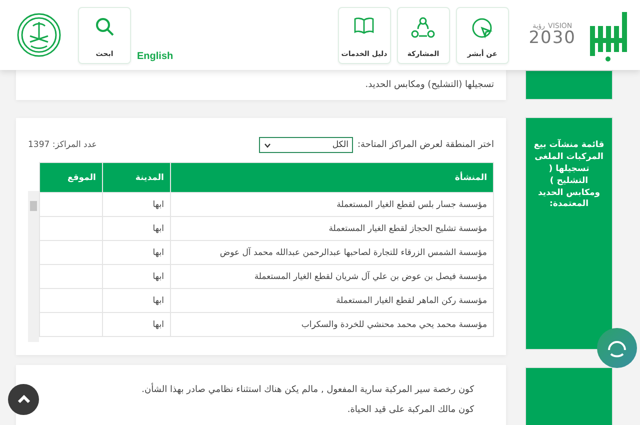 The width and height of the screenshot is (640, 425). What do you see at coordinates (482, 27) in the screenshot?
I see `cursor-icon` at bounding box center [482, 27].